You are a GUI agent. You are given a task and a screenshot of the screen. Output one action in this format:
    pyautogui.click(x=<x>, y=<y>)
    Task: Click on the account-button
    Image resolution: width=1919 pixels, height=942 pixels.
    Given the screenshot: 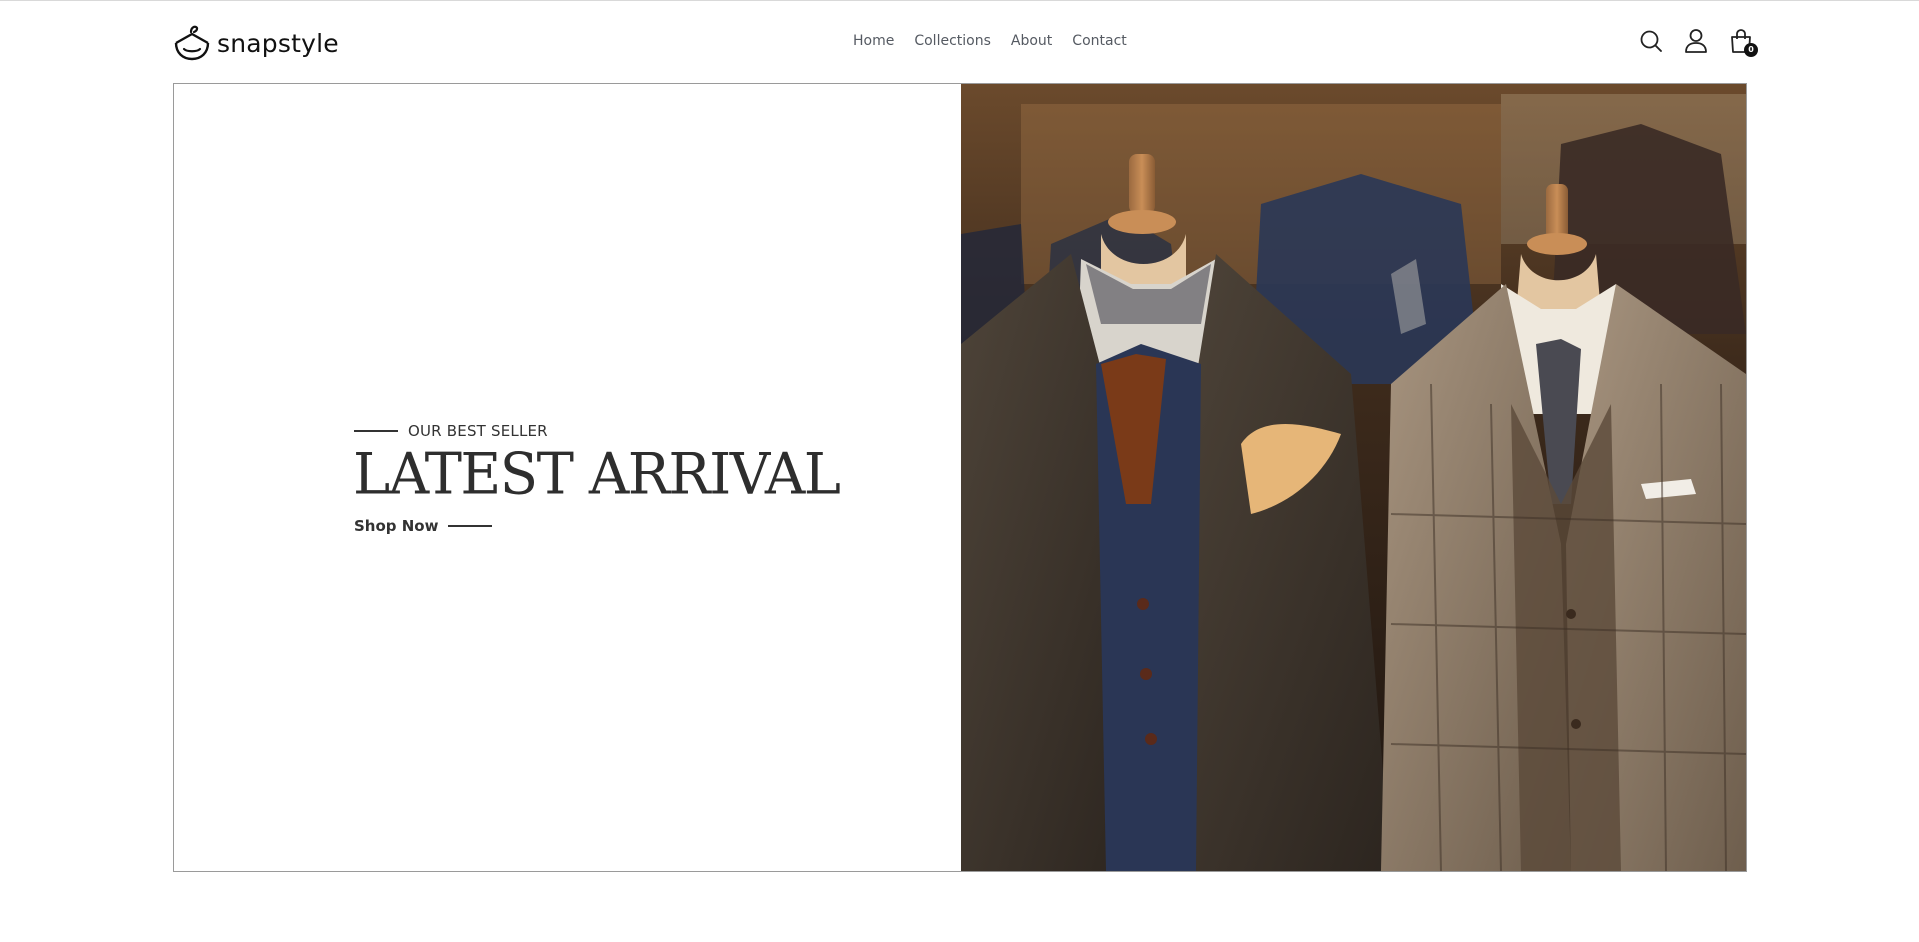 What is the action you would take?
    pyautogui.click(x=1696, y=41)
    